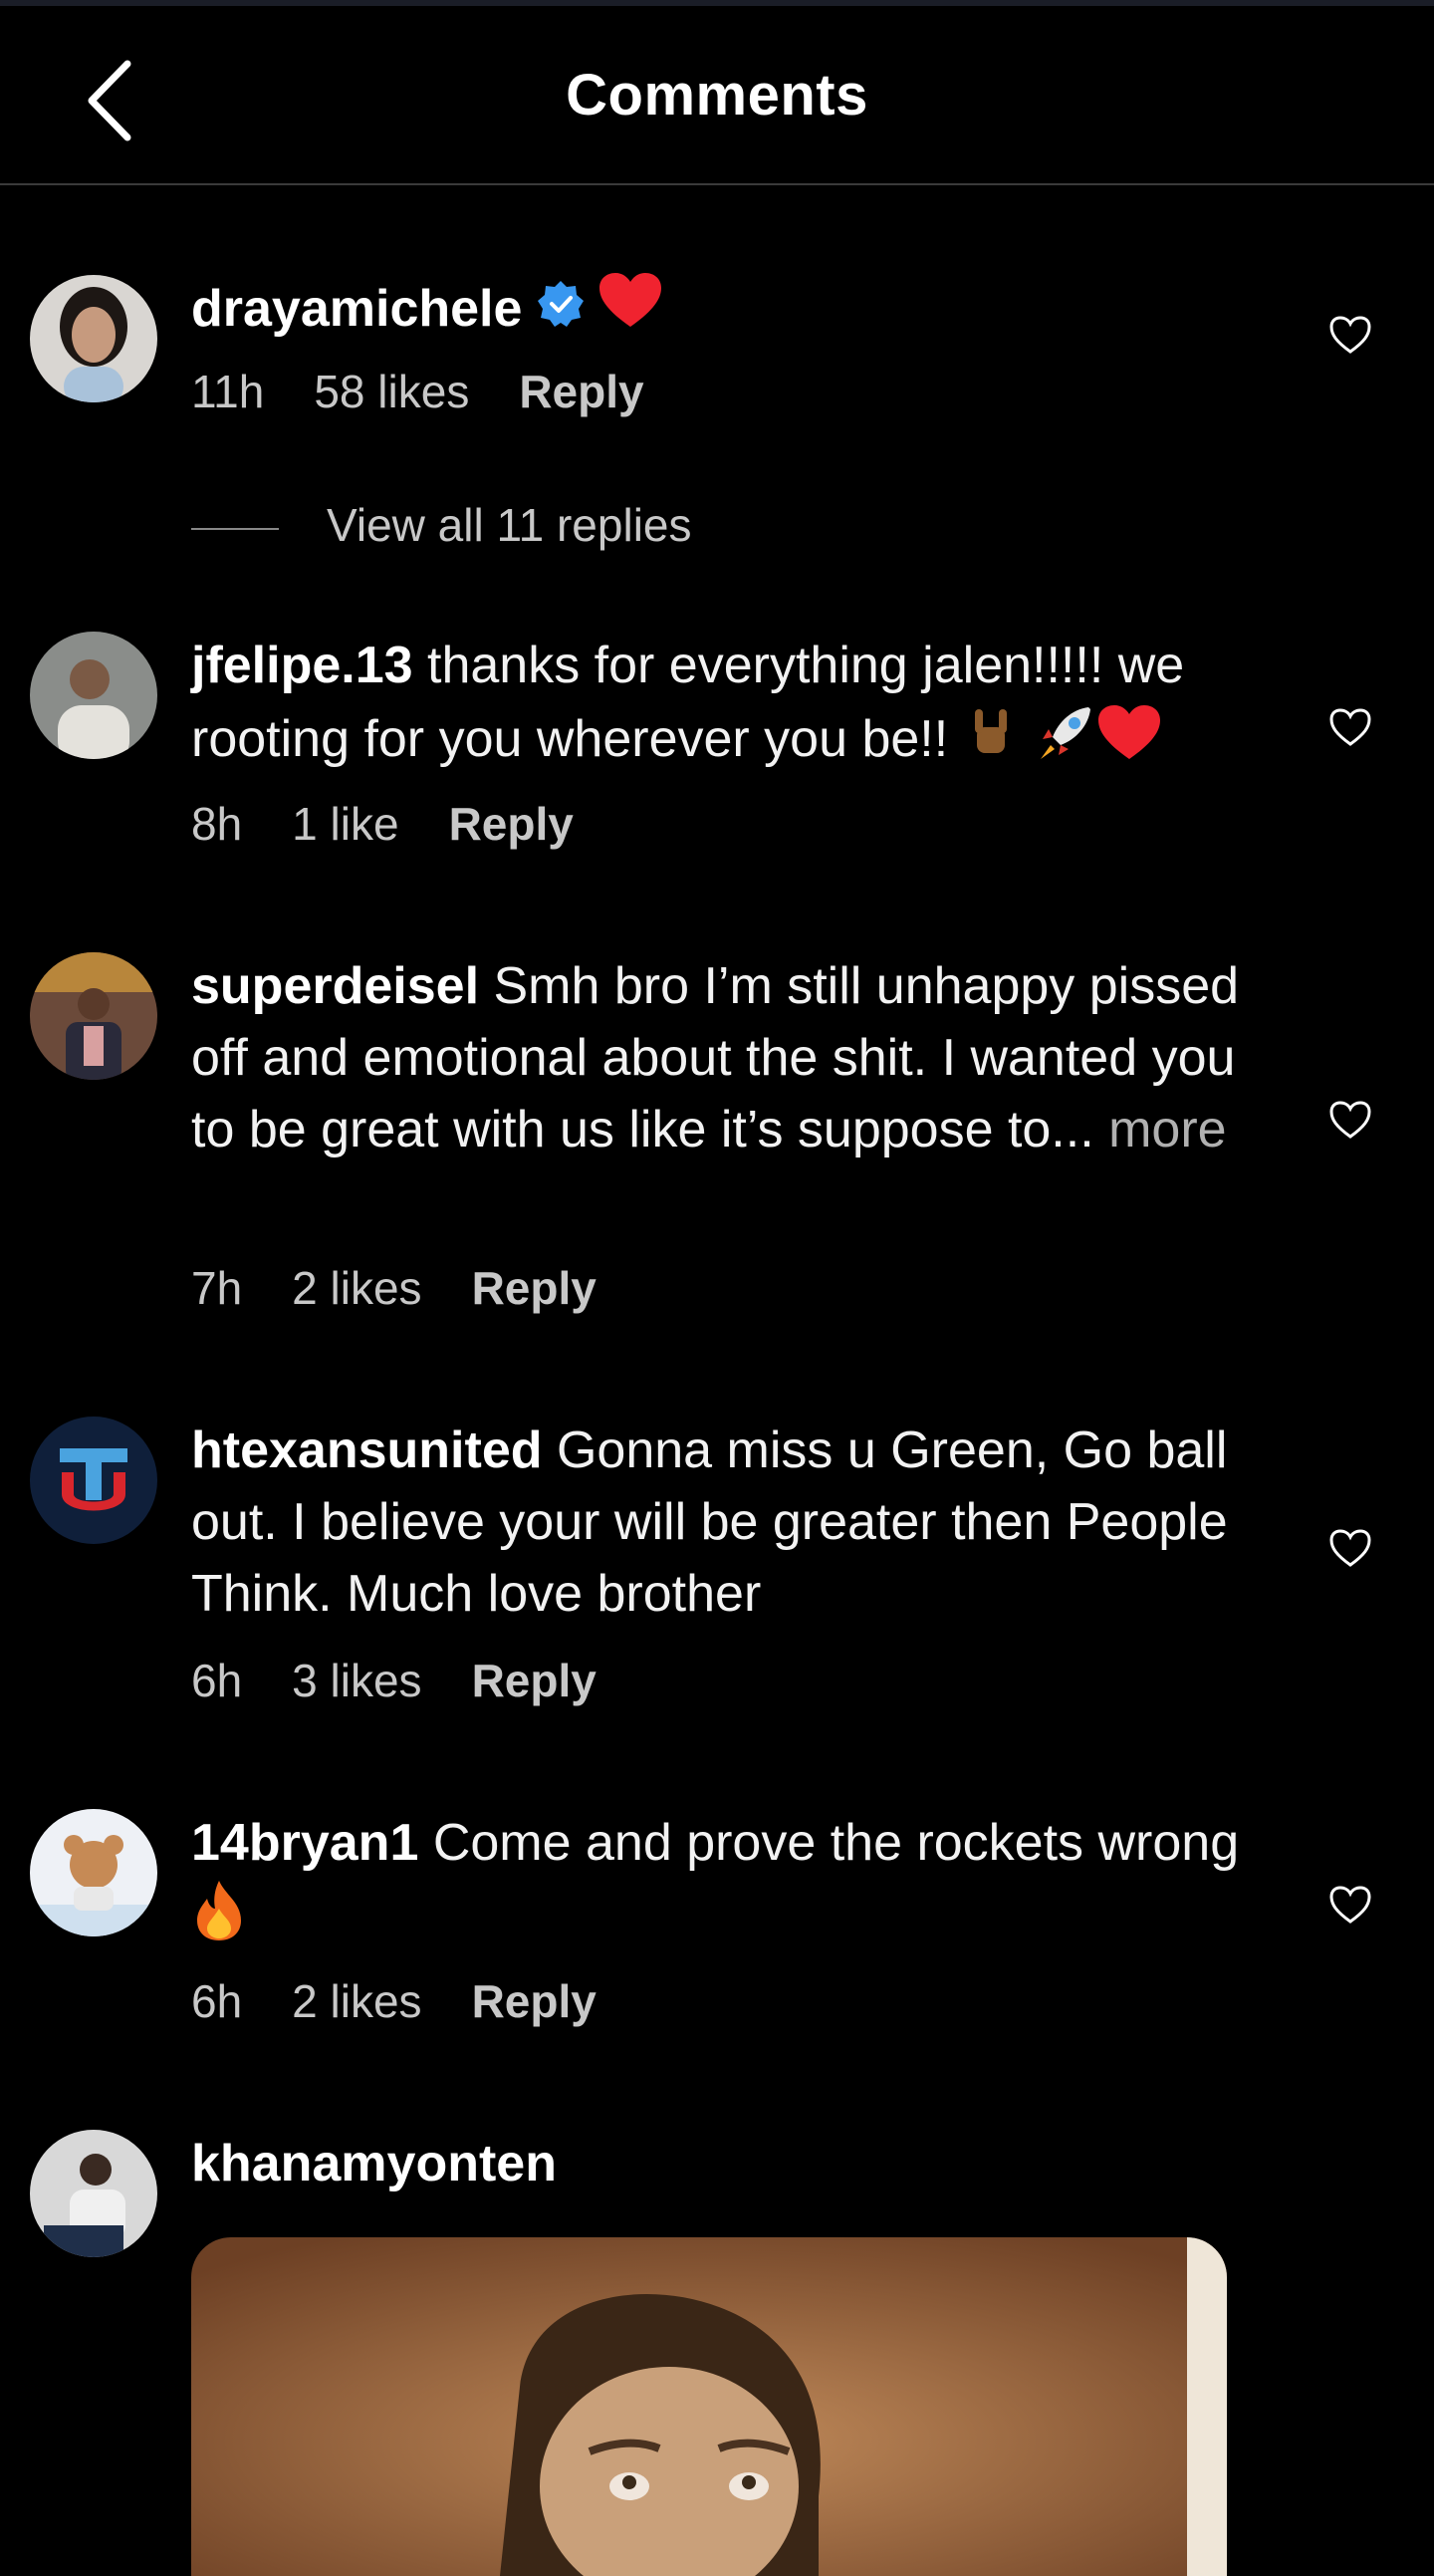  Describe the element at coordinates (335, 986) in the screenshot. I see `comment-username: superdeisel` at that location.